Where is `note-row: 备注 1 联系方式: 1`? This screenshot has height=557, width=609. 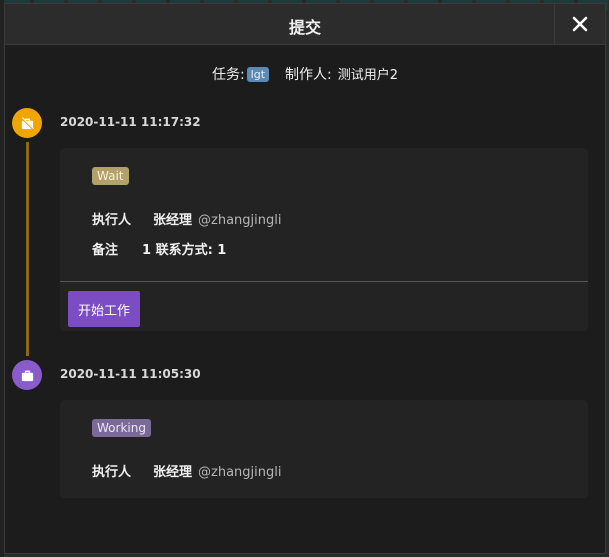 note-row: 备注 1 联系方式: 1 is located at coordinates (159, 248).